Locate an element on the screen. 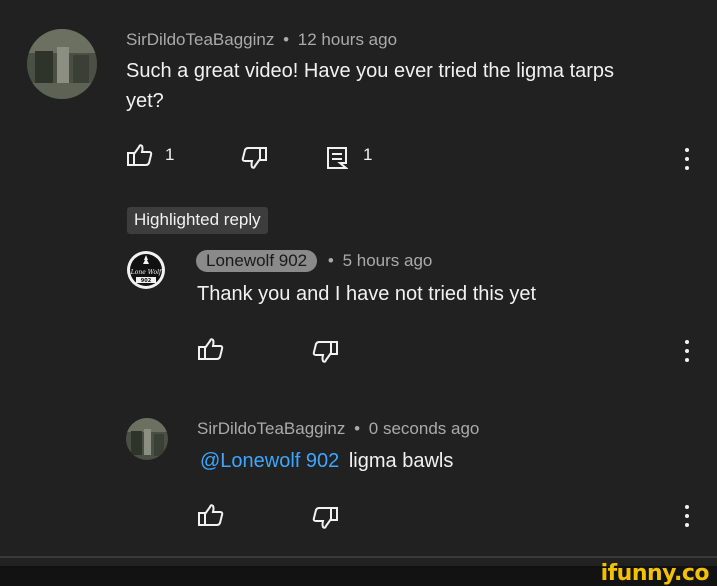 Image resolution: width=717 pixels, height=586 pixels. reply-text: ligma bawls is located at coordinates (401, 461).